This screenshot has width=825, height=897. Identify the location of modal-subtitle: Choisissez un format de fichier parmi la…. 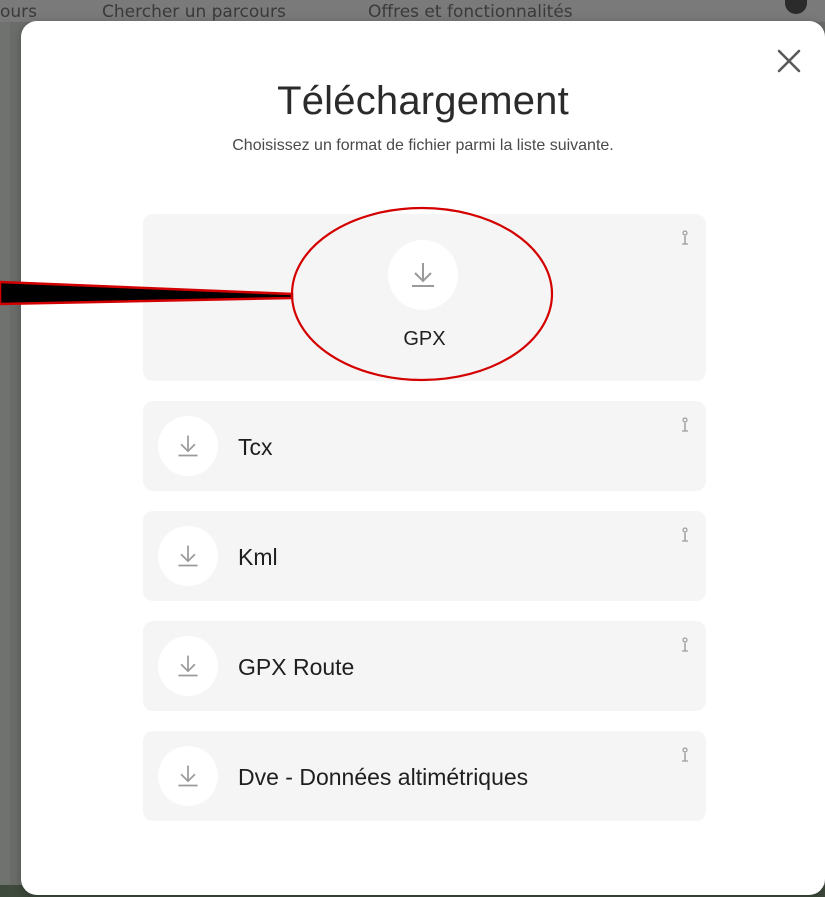
(423, 145).